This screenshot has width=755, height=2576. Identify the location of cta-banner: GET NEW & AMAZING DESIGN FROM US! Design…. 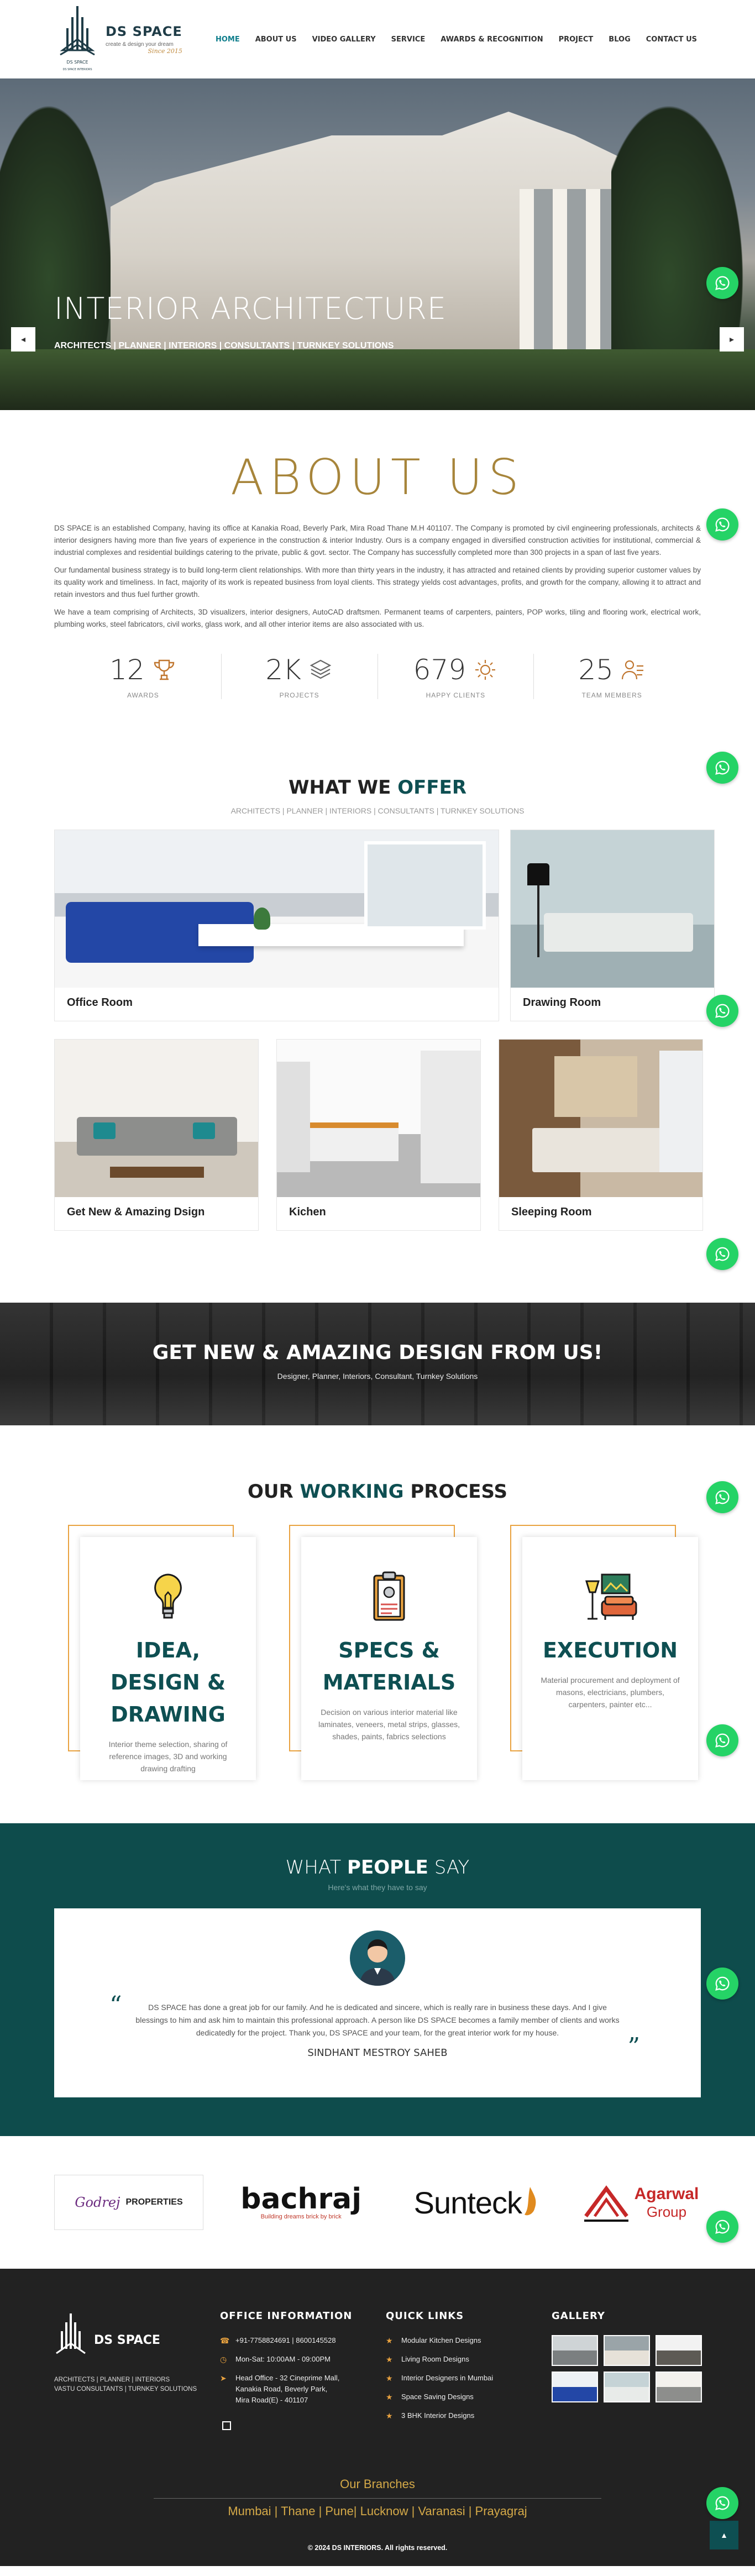
(377, 1364).